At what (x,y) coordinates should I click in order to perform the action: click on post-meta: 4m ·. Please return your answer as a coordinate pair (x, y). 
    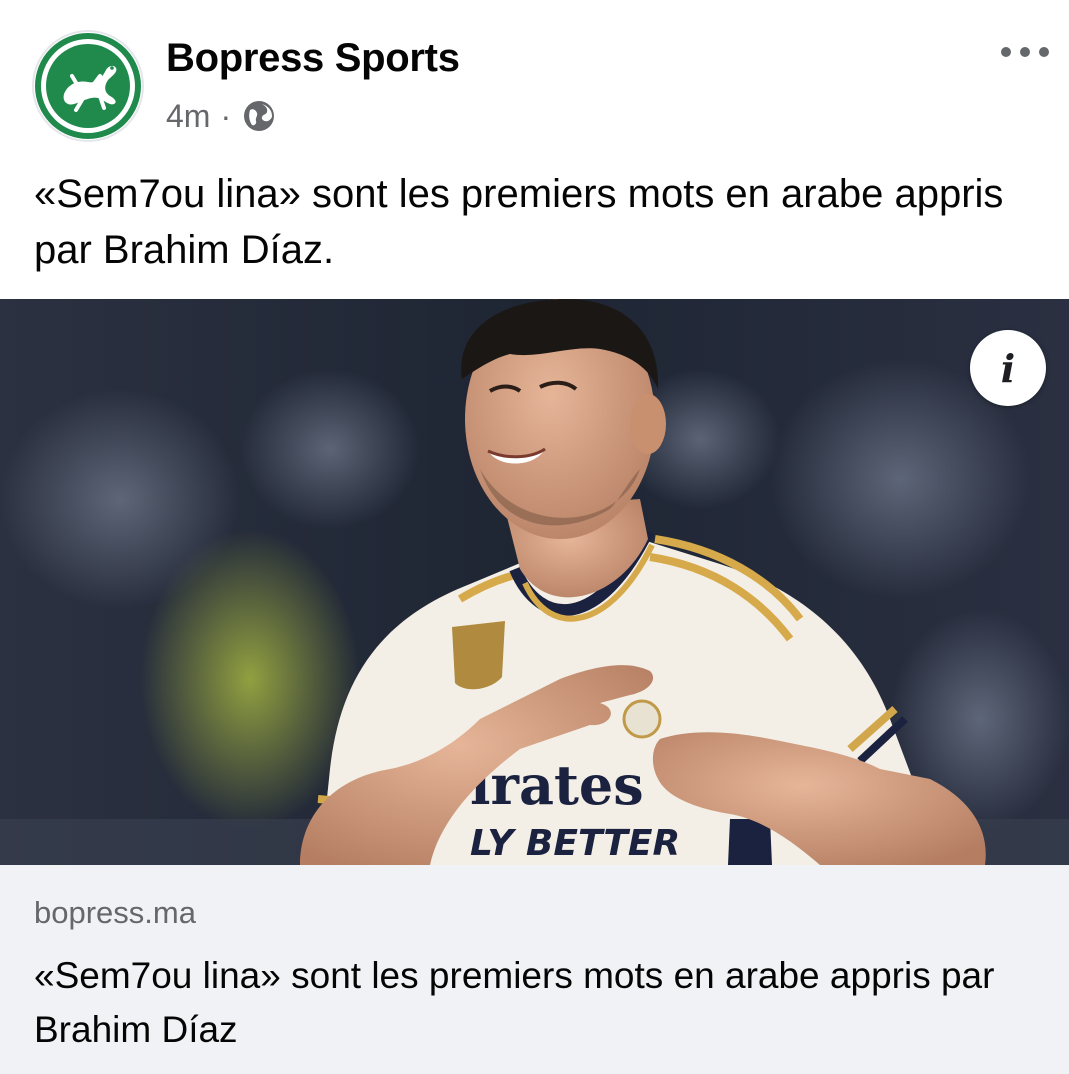
    Looking at the image, I should click on (221, 116).